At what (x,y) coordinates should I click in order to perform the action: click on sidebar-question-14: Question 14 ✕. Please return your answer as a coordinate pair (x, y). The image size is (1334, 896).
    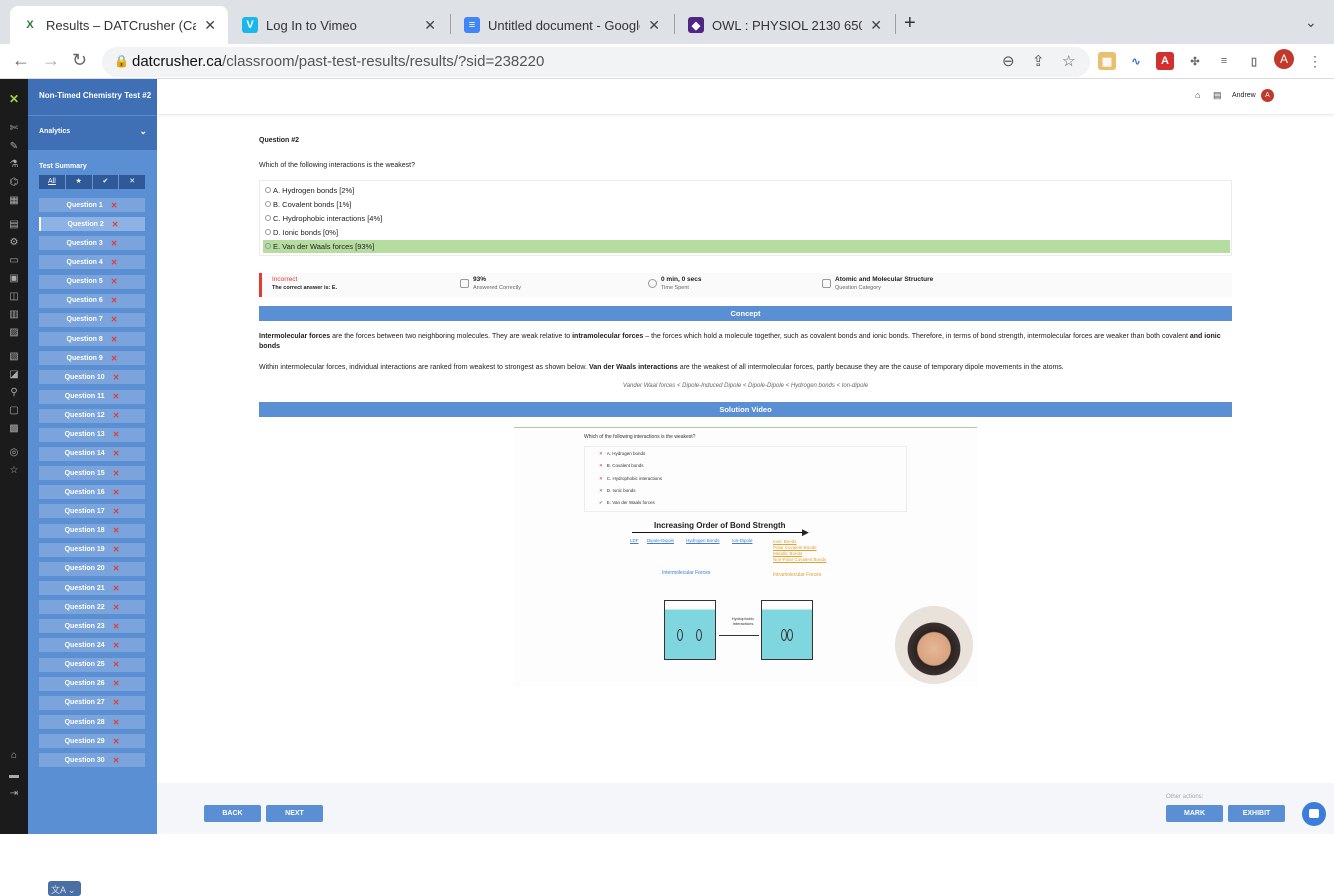
    Looking at the image, I should click on (92, 453).